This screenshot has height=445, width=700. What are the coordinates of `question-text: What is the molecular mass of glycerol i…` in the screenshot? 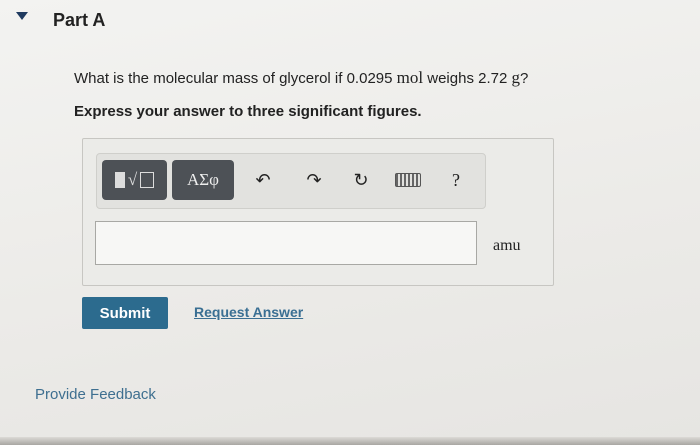 It's located at (301, 78).